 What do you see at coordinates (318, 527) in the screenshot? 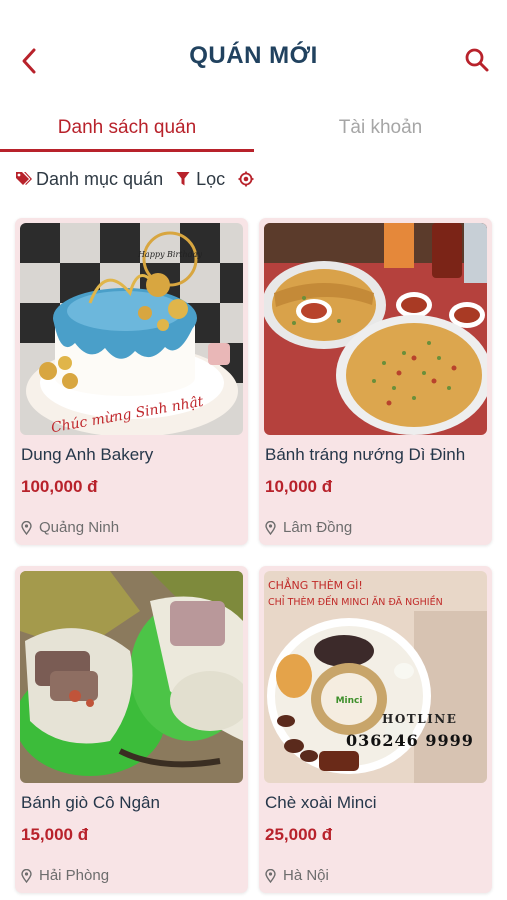
I see `shop-location-label: Lâm Đồng` at bounding box center [318, 527].